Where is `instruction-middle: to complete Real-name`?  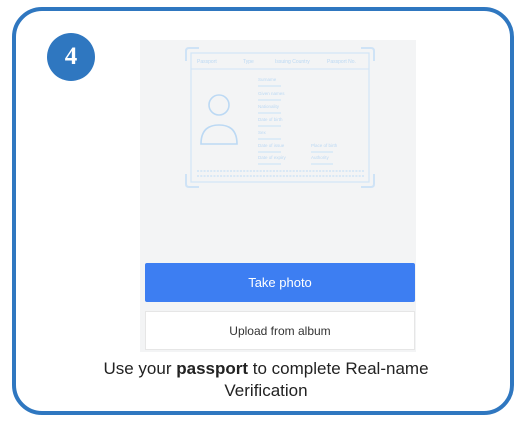 instruction-middle: to complete Real-name is located at coordinates (340, 368).